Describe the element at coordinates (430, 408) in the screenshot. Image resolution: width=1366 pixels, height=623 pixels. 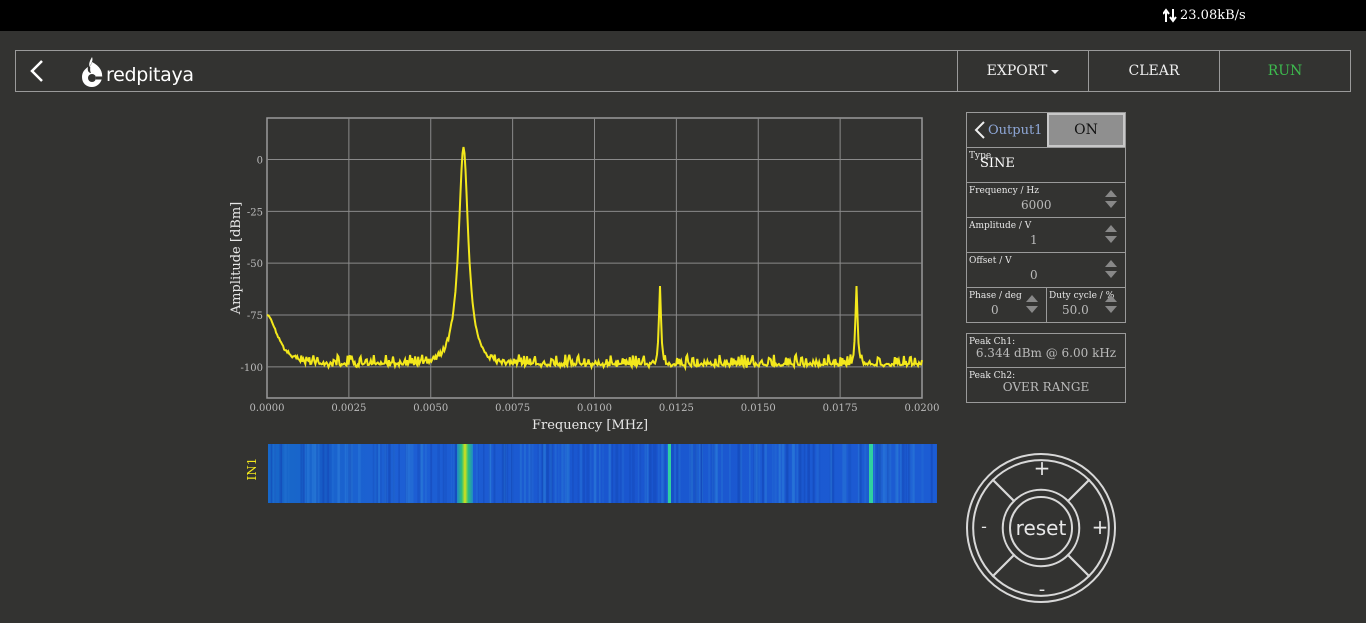
I see `x-tick-label: 0.0050` at that location.